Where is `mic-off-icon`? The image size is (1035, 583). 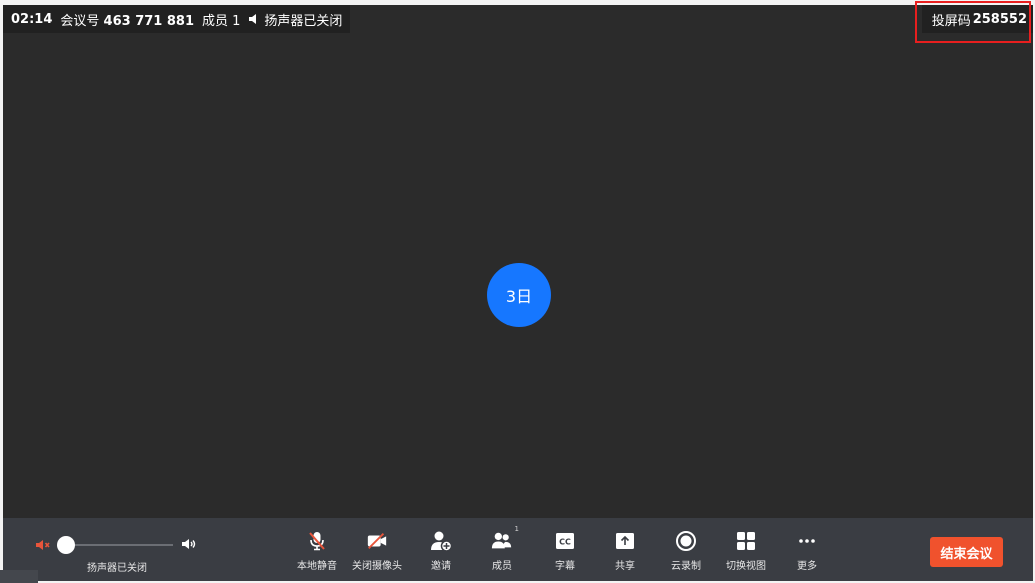 mic-off-icon is located at coordinates (317, 541).